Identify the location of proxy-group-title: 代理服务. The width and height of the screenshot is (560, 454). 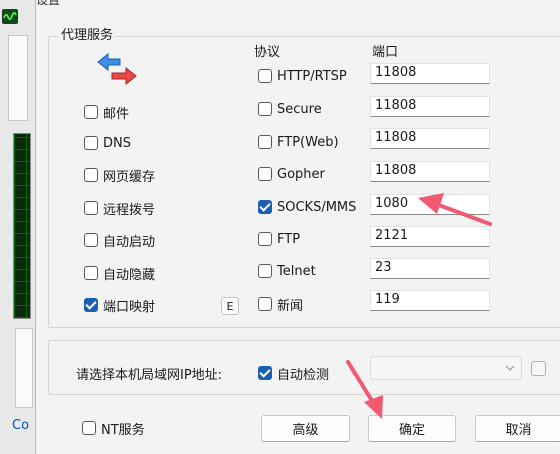
(87, 33).